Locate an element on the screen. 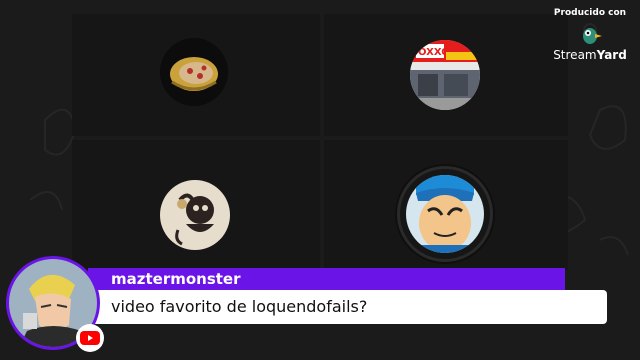  comment-author-bar: maztermonster is located at coordinates (326, 279).